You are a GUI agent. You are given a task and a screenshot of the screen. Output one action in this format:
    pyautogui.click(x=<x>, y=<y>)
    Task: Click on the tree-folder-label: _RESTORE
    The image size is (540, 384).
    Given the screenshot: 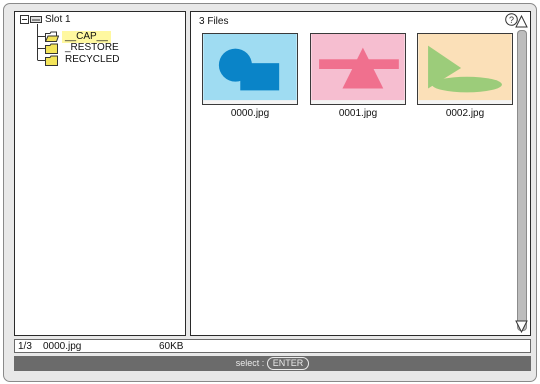 What is the action you would take?
    pyautogui.click(x=92, y=47)
    